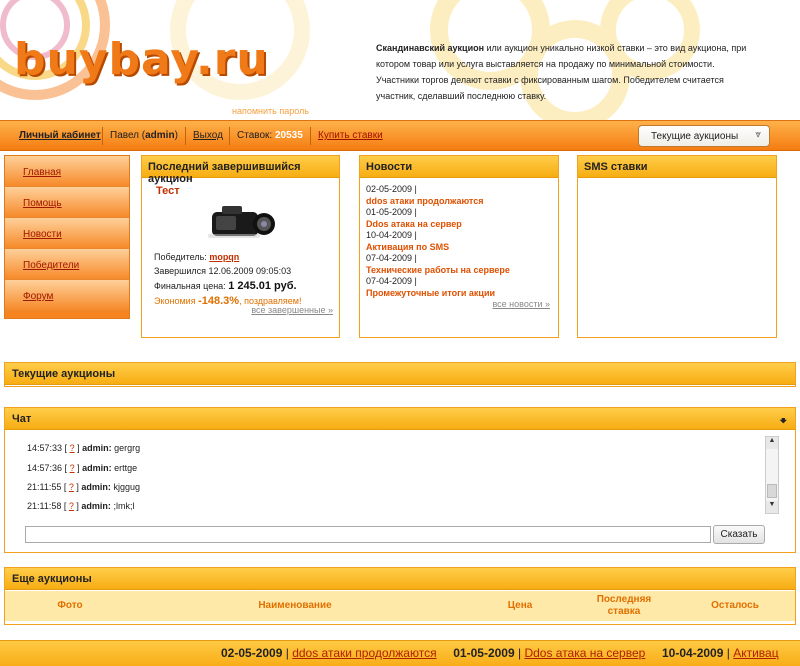 Image resolution: width=800 pixels, height=666 pixels. What do you see at coordinates (350, 135) in the screenshot?
I see `buy-bids-link: Купить ставки` at bounding box center [350, 135].